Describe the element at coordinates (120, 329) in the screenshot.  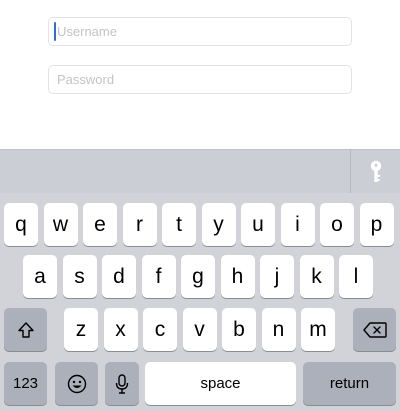
I see `key-x: x` at that location.